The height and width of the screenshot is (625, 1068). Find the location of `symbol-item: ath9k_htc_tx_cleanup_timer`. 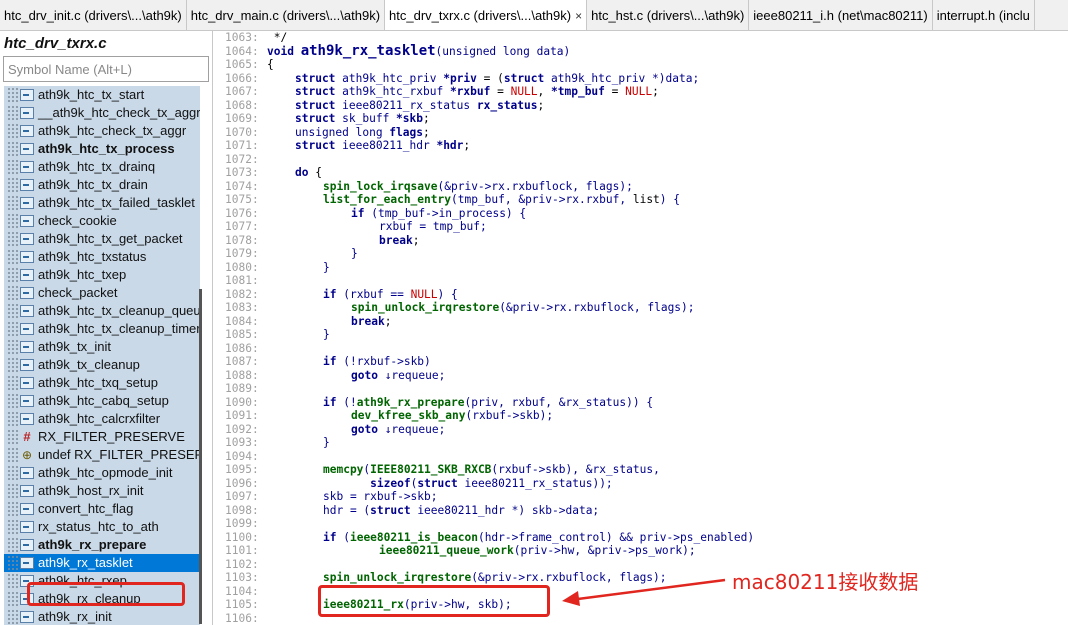

symbol-item: ath9k_htc_tx_cleanup_timer is located at coordinates (102, 329).